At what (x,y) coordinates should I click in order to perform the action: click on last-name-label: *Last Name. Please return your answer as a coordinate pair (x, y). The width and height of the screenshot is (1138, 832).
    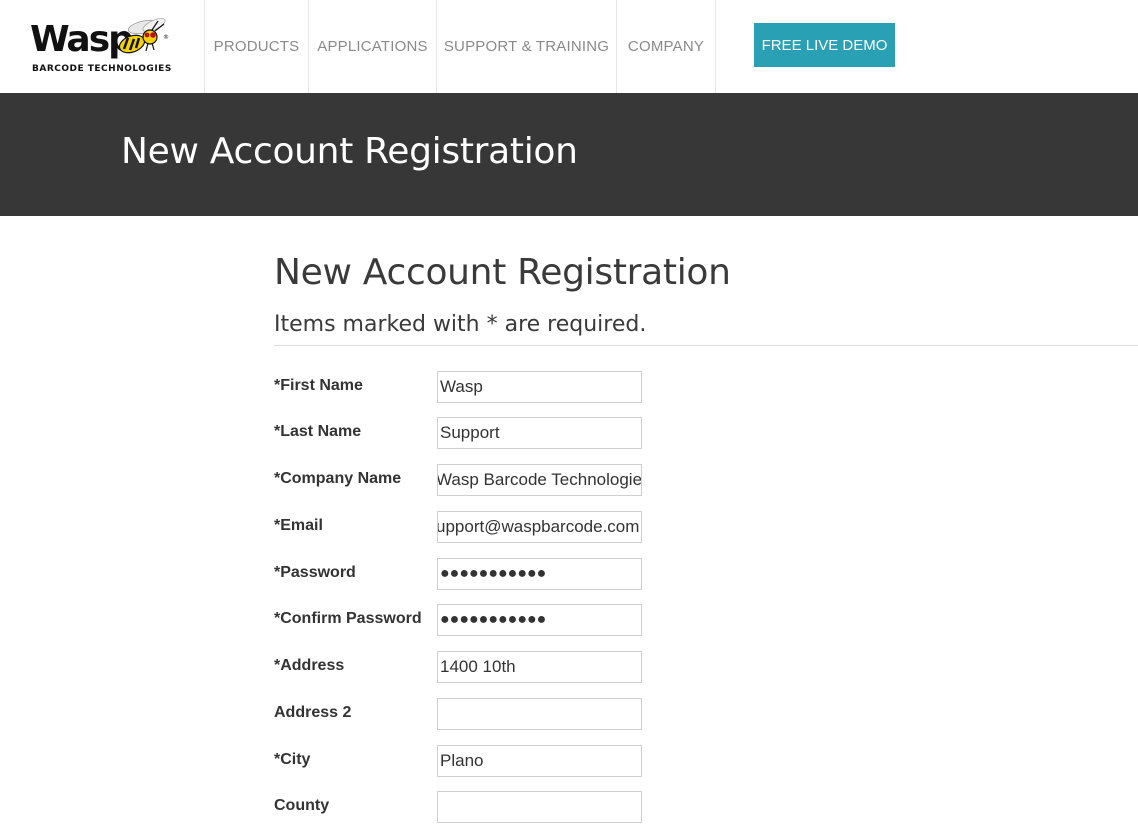
    Looking at the image, I should click on (318, 431).